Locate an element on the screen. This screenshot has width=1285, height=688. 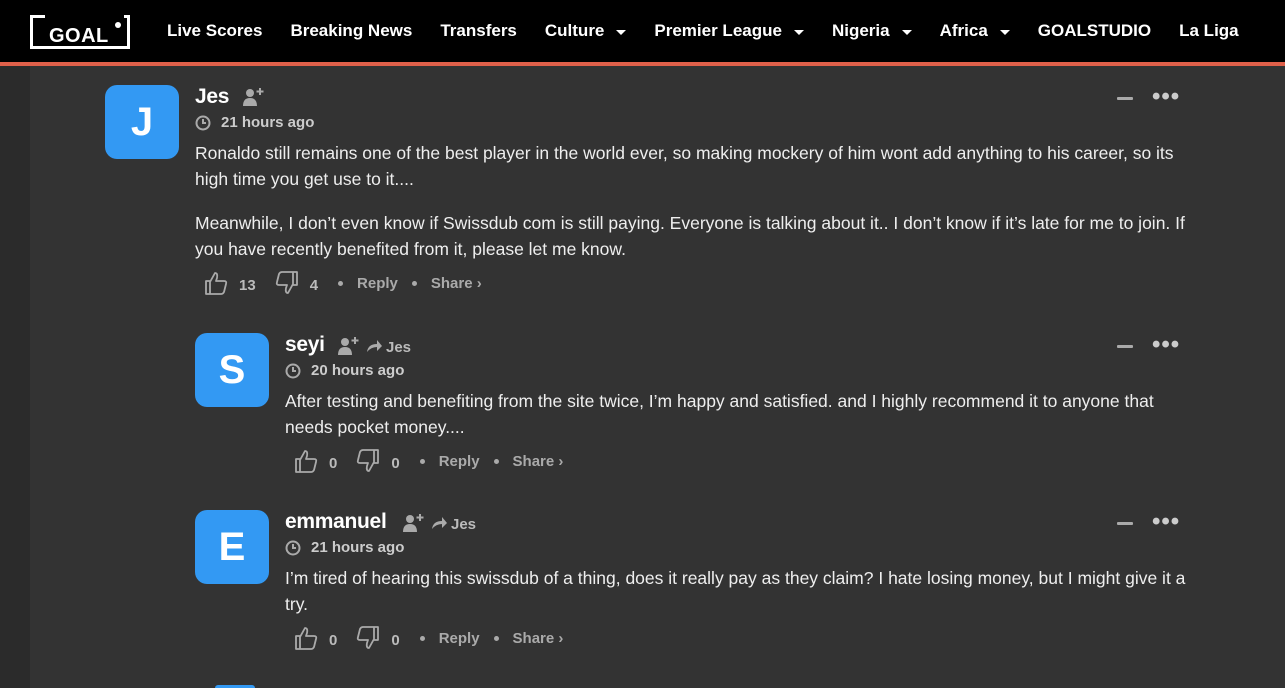
goal-logo: GOAL is located at coordinates (80, 32).